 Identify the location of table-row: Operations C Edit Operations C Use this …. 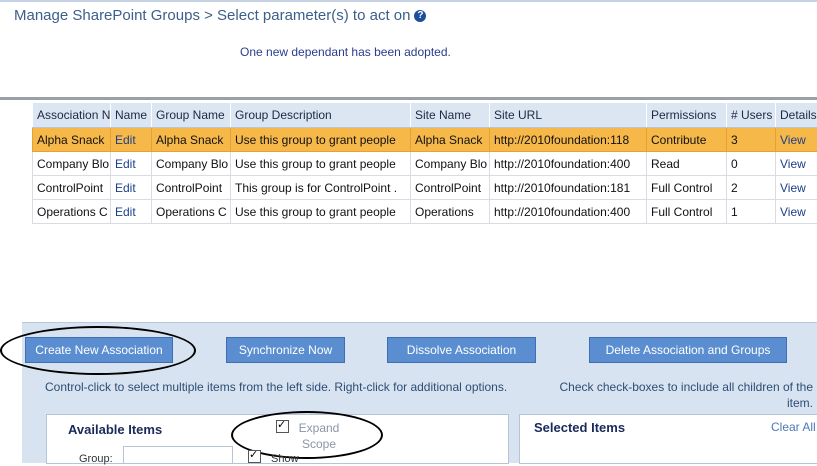
(425, 212).